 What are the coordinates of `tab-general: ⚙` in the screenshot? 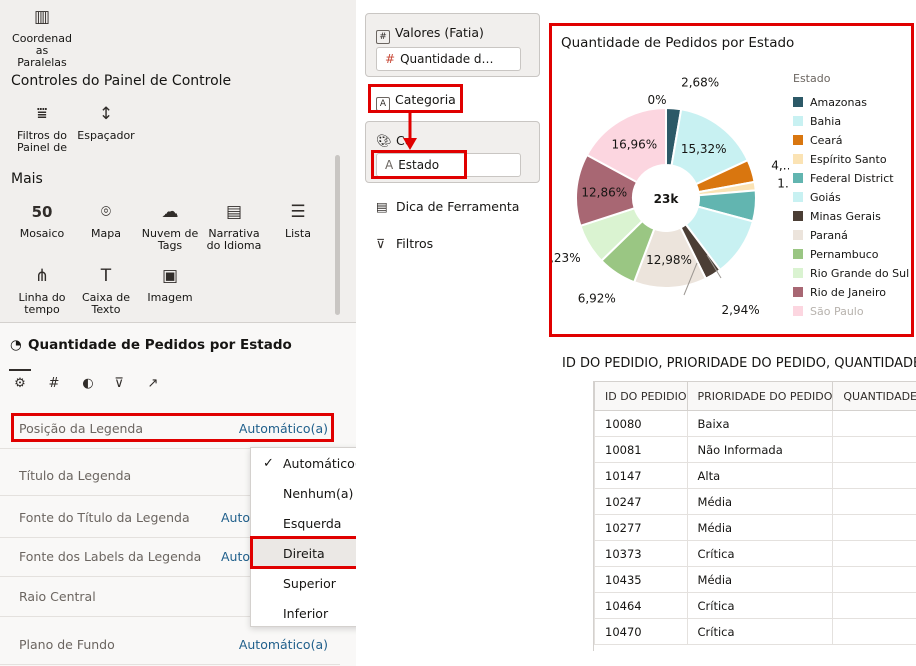 It's located at (20, 384).